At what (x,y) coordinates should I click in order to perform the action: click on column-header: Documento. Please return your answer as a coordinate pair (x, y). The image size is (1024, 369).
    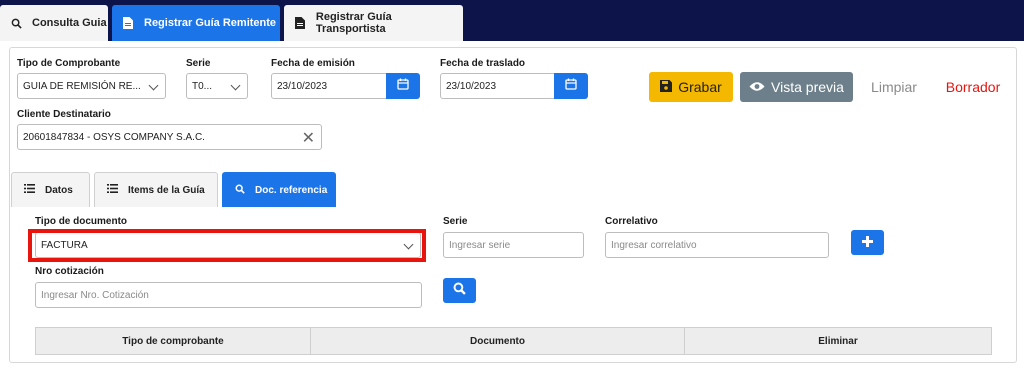
    Looking at the image, I should click on (498, 341).